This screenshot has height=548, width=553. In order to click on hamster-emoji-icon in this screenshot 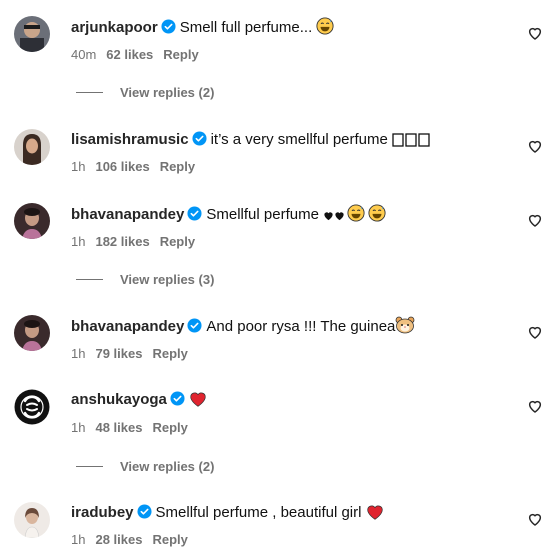, I will do `click(405, 325)`.